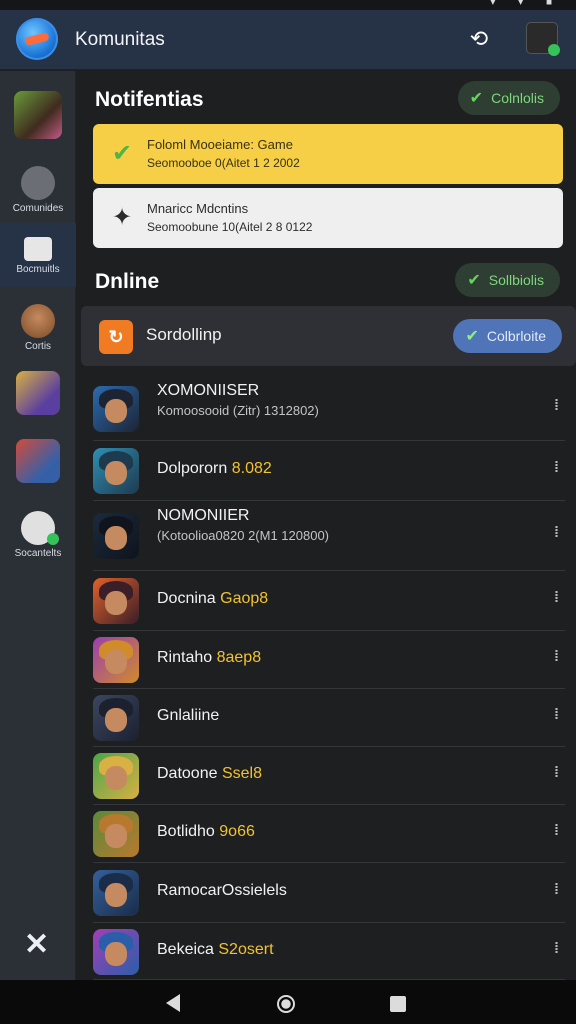 This screenshot has height=1024, width=576. I want to click on list-item-name: NOMONIIER, so click(203, 516).